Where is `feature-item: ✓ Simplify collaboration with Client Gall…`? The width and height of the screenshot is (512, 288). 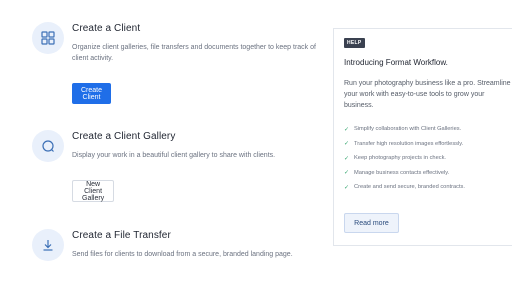 feature-item: ✓ Simplify collaboration with Client Gall… is located at coordinates (403, 129).